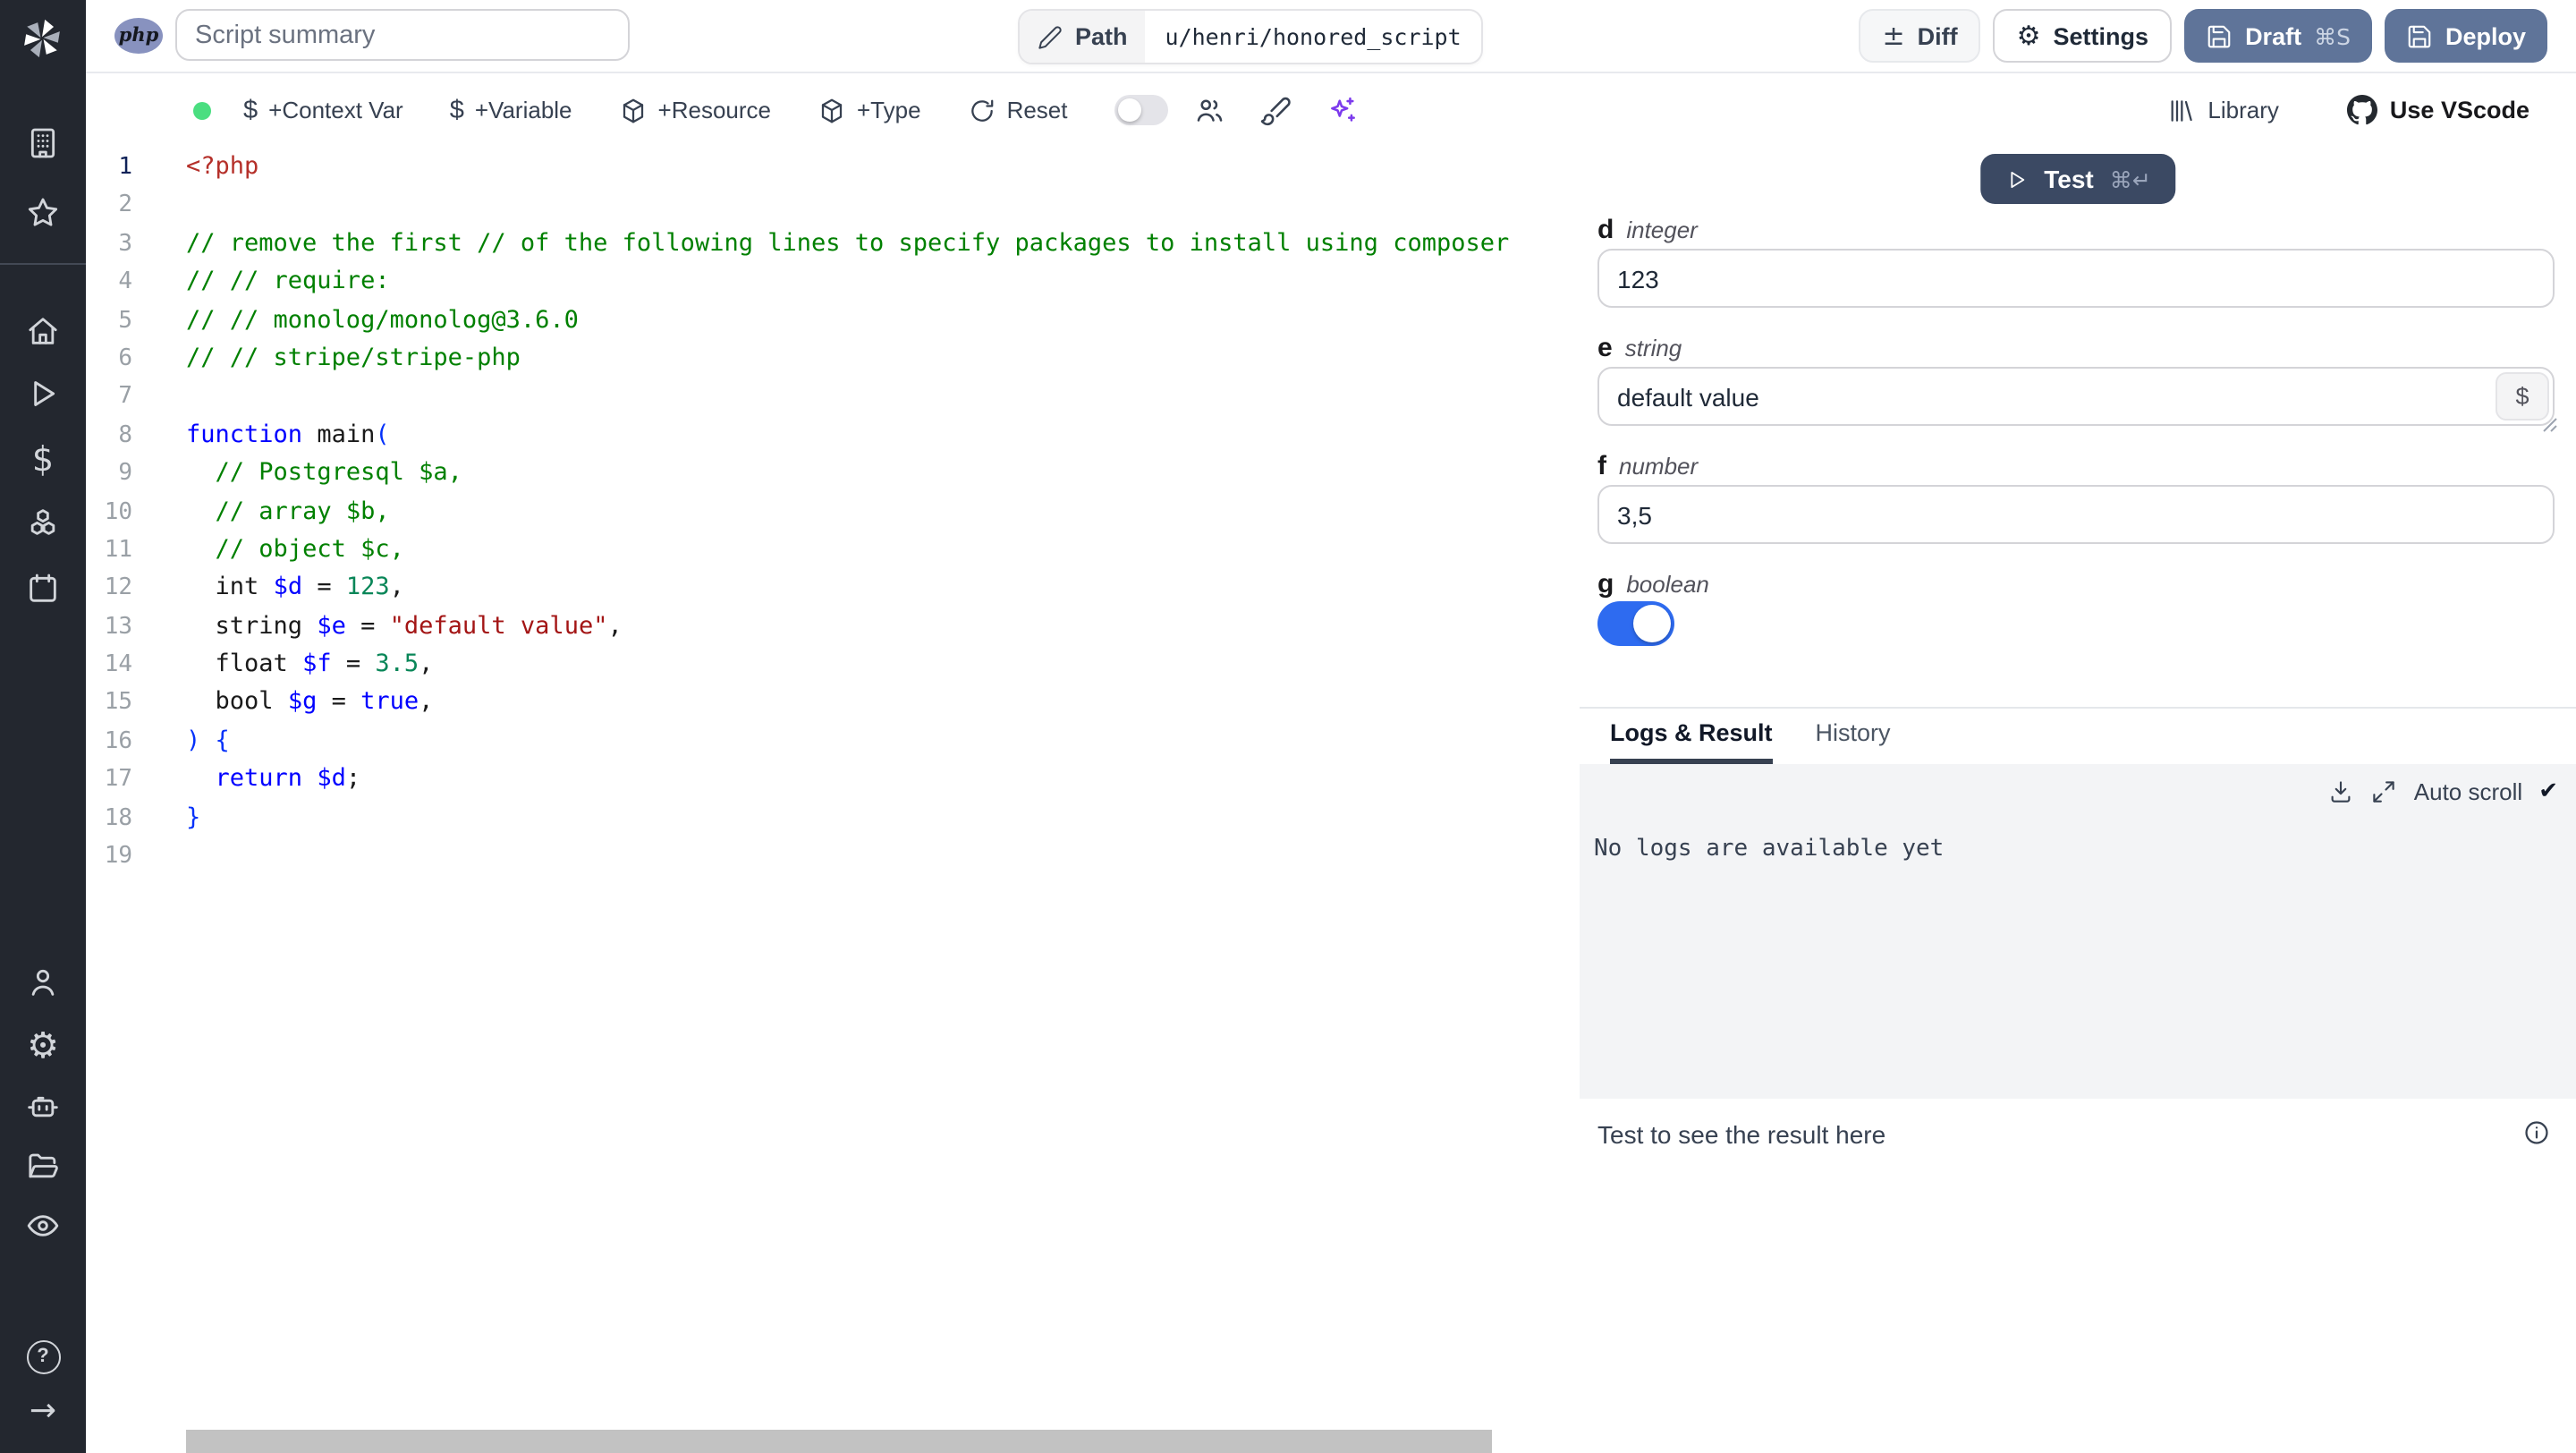 The height and width of the screenshot is (1453, 2576). Describe the element at coordinates (2076, 396) in the screenshot. I see `field-input-e` at that location.